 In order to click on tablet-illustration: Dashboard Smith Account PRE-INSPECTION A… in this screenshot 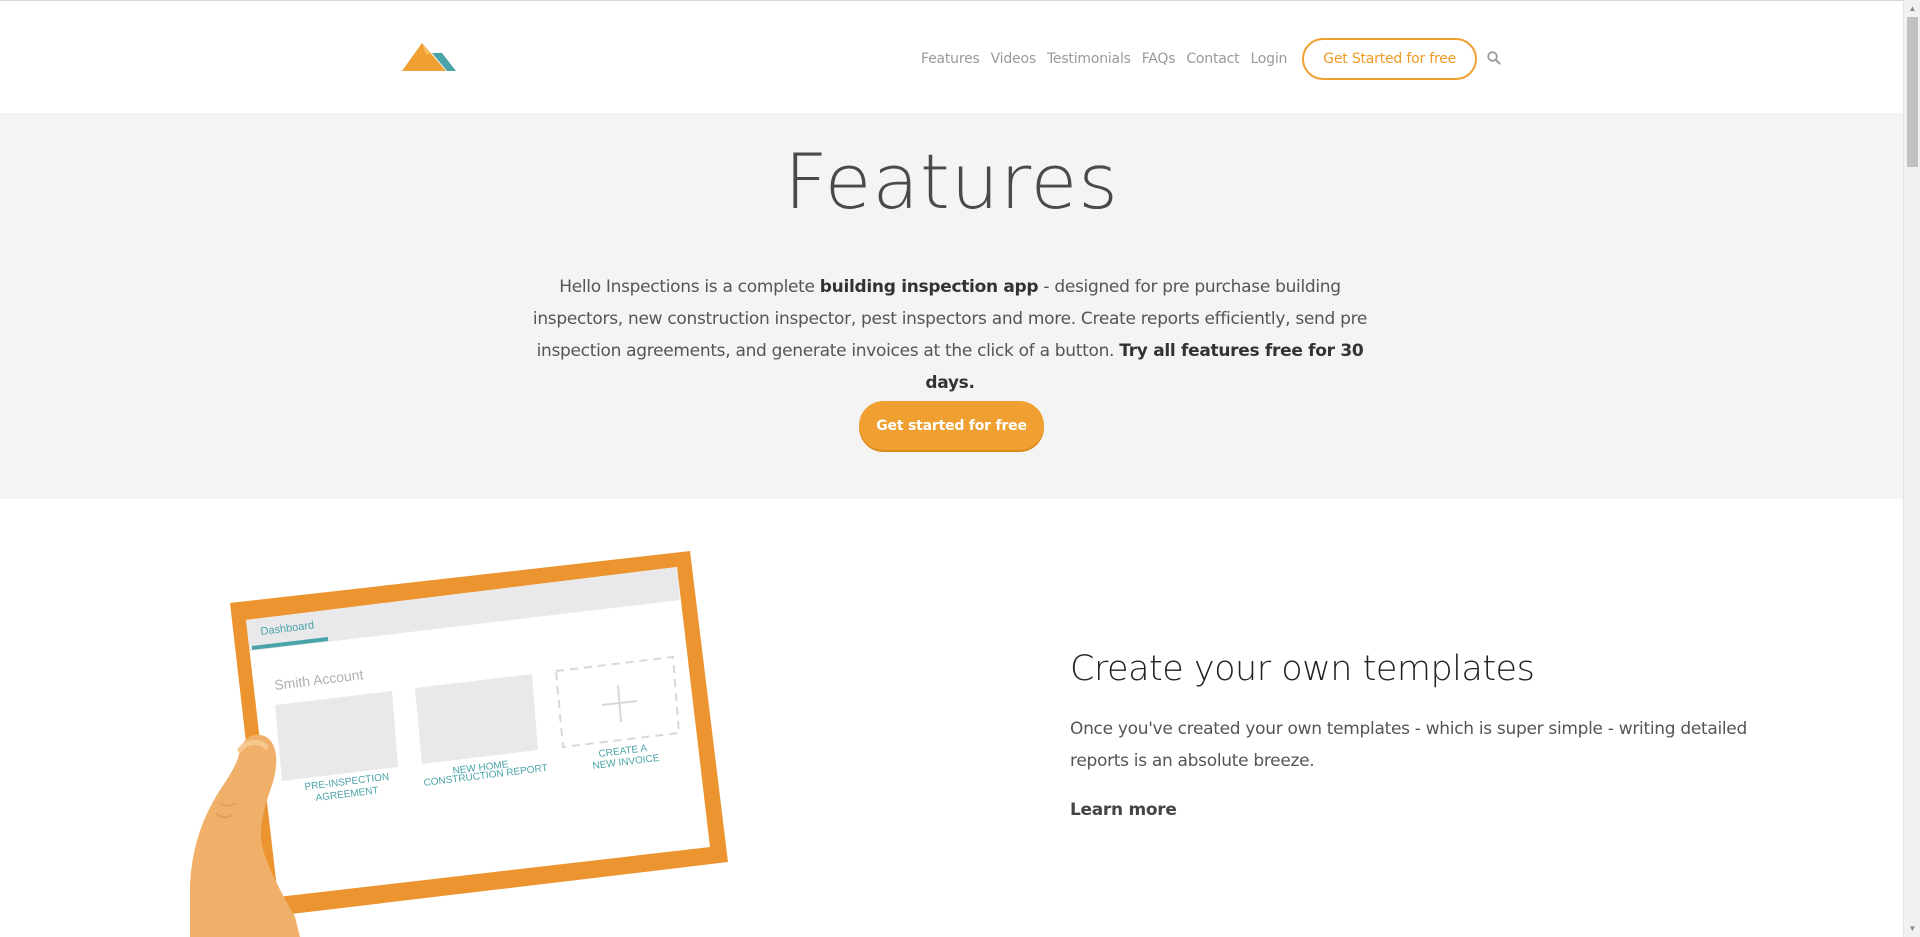, I will do `click(459, 744)`.